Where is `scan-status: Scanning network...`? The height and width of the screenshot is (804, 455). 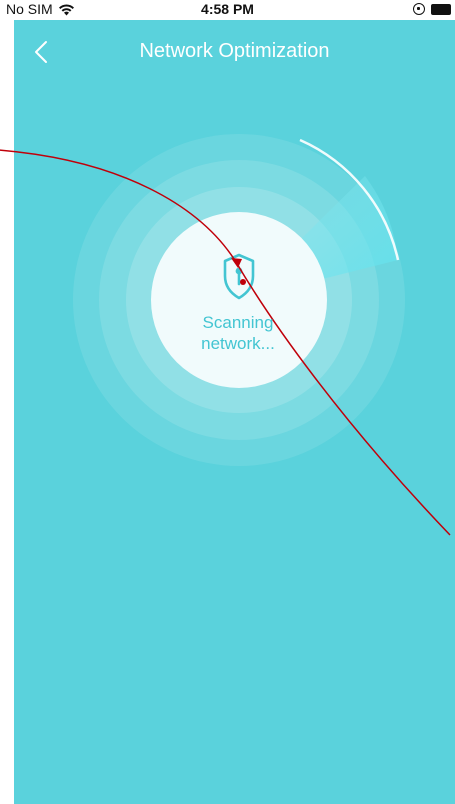
scan-status: Scanning network... is located at coordinates (238, 333).